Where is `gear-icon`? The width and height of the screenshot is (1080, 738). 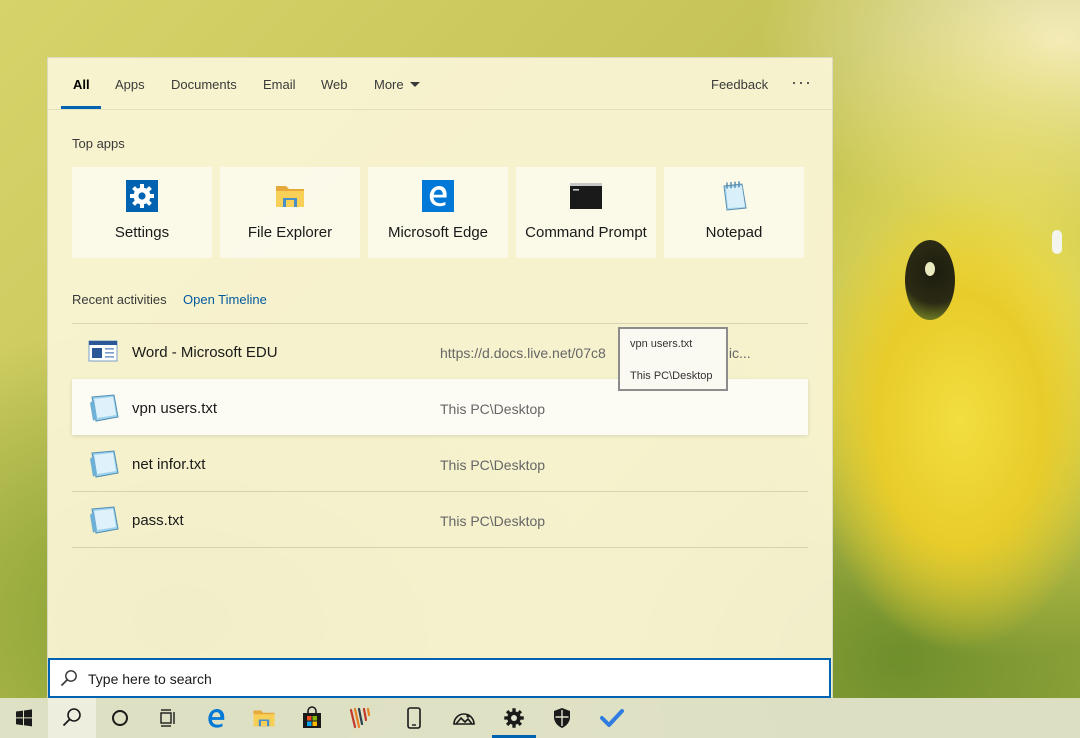
gear-icon is located at coordinates (142, 196).